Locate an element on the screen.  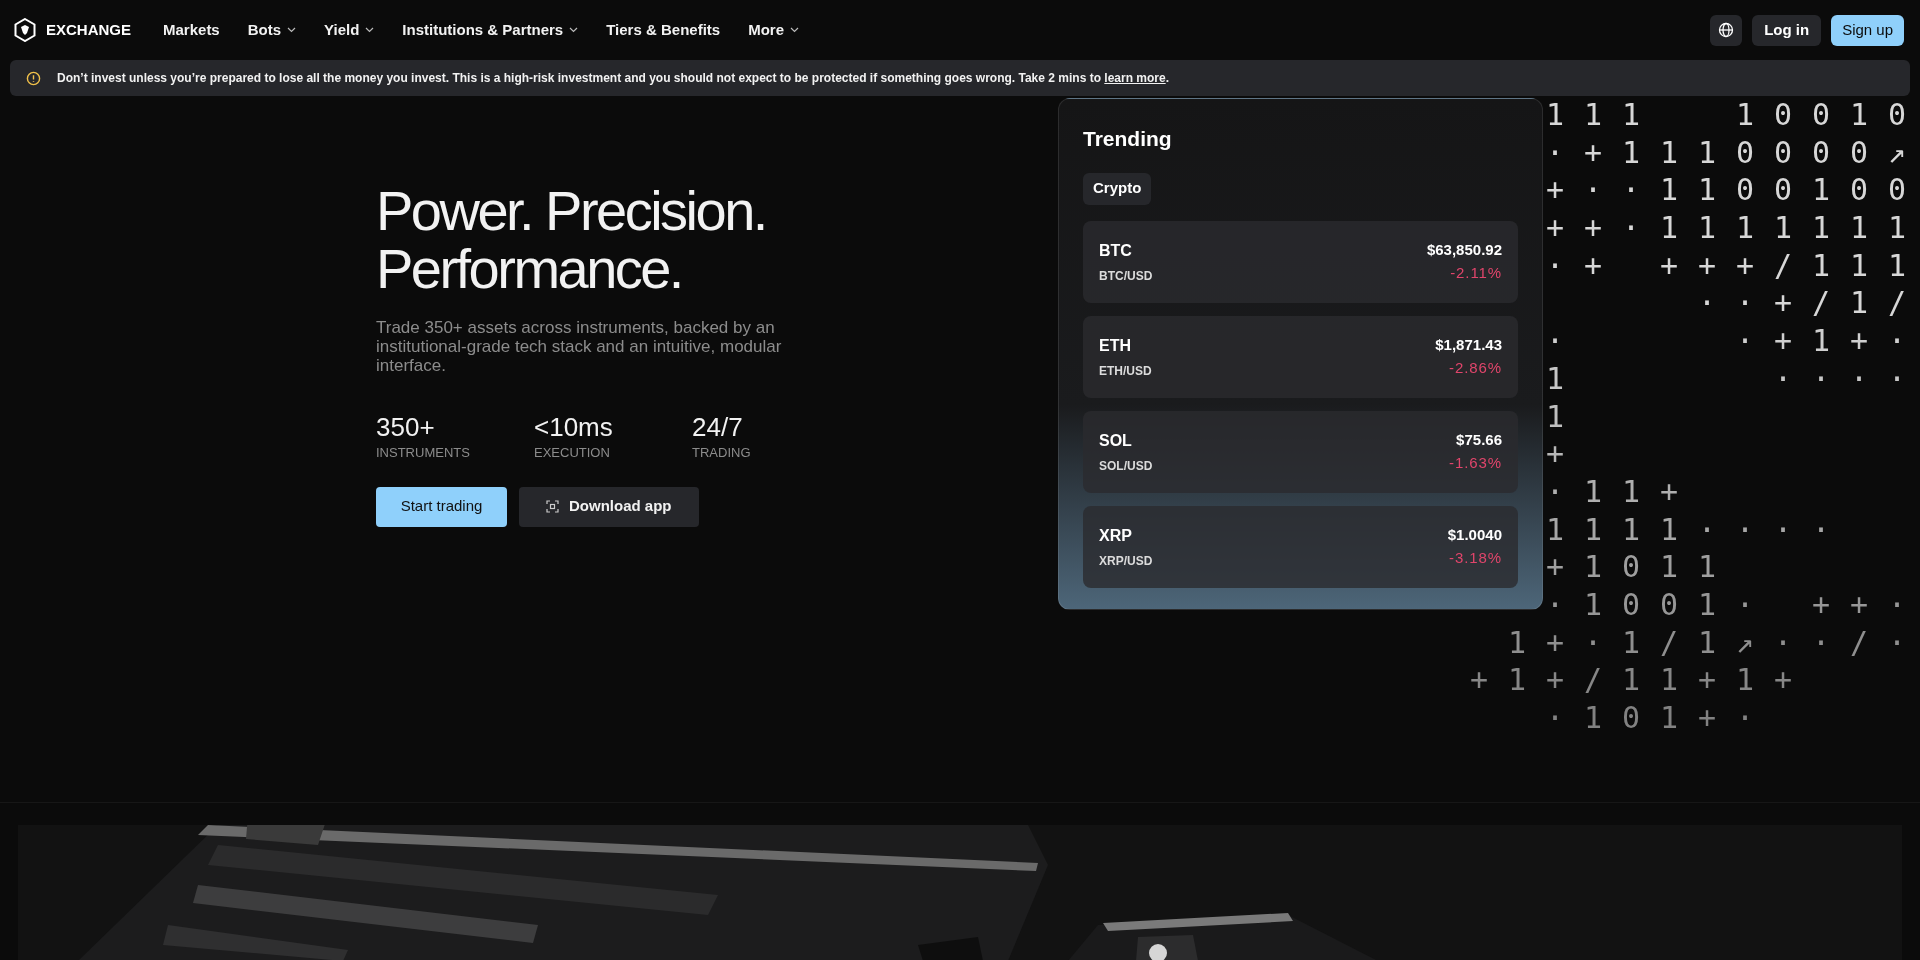
pattern-row: · ·+1+· is located at coordinates (1733, 341).